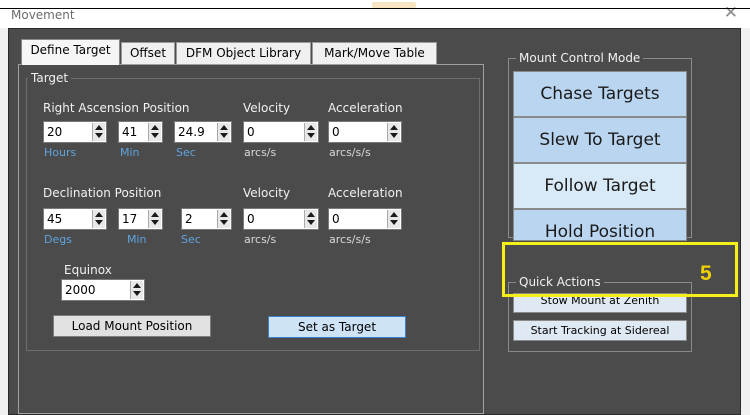 The width and height of the screenshot is (750, 415). I want to click on follow-target-button: Follow Target, so click(600, 186).